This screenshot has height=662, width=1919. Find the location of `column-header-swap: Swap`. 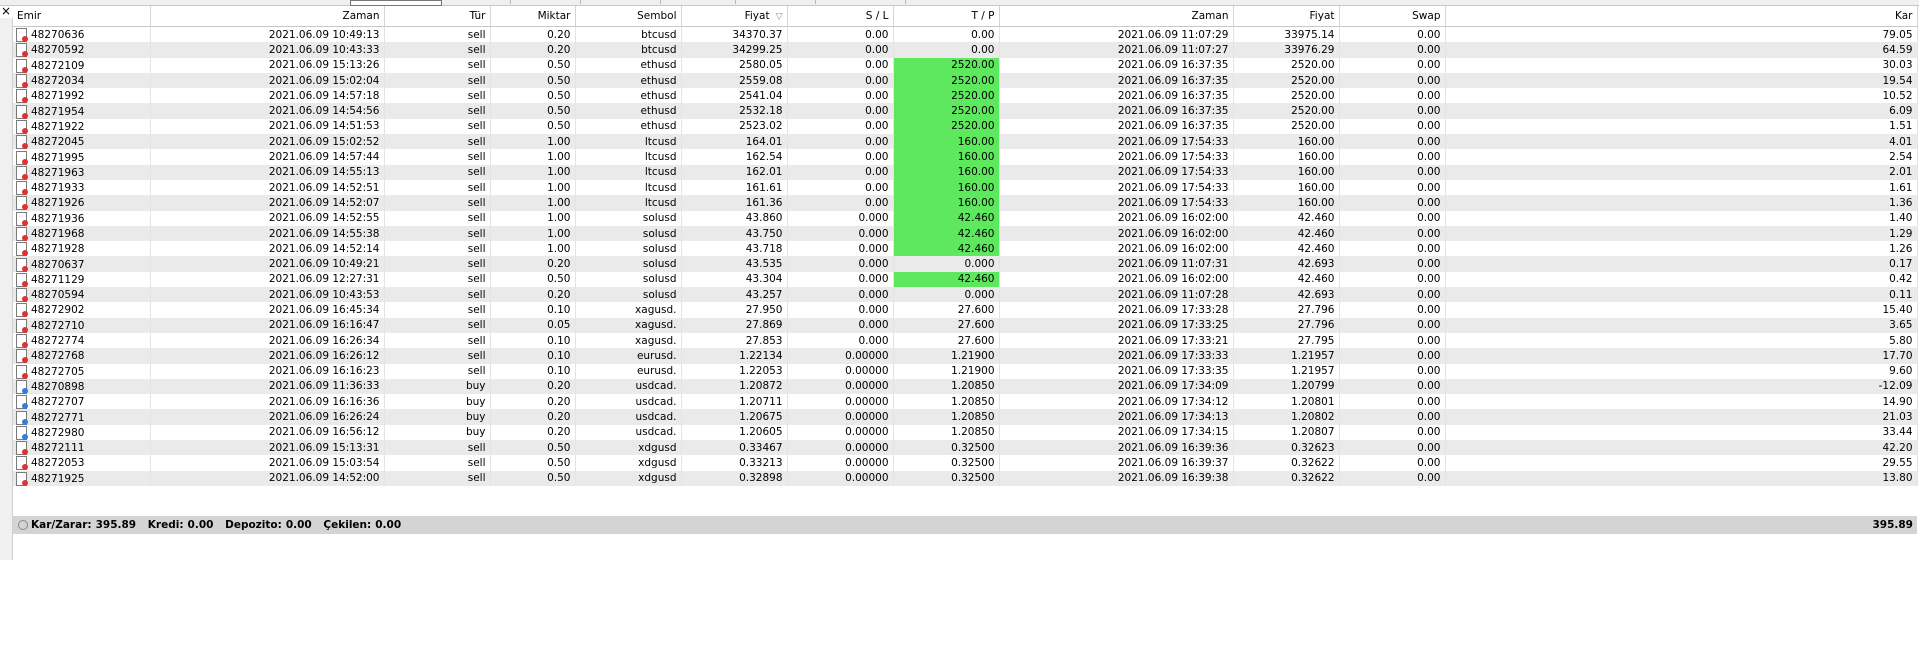

column-header-swap: Swap is located at coordinates (1392, 16).